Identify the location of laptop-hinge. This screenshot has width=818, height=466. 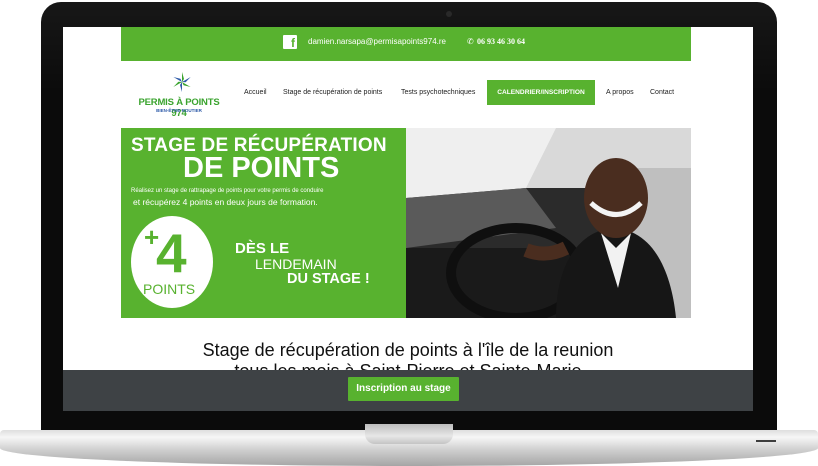
(409, 434).